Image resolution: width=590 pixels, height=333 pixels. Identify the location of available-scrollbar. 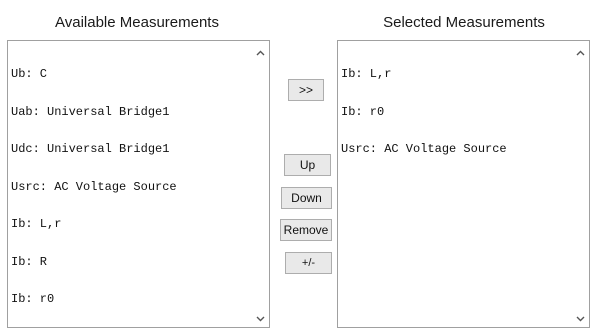
(260, 184).